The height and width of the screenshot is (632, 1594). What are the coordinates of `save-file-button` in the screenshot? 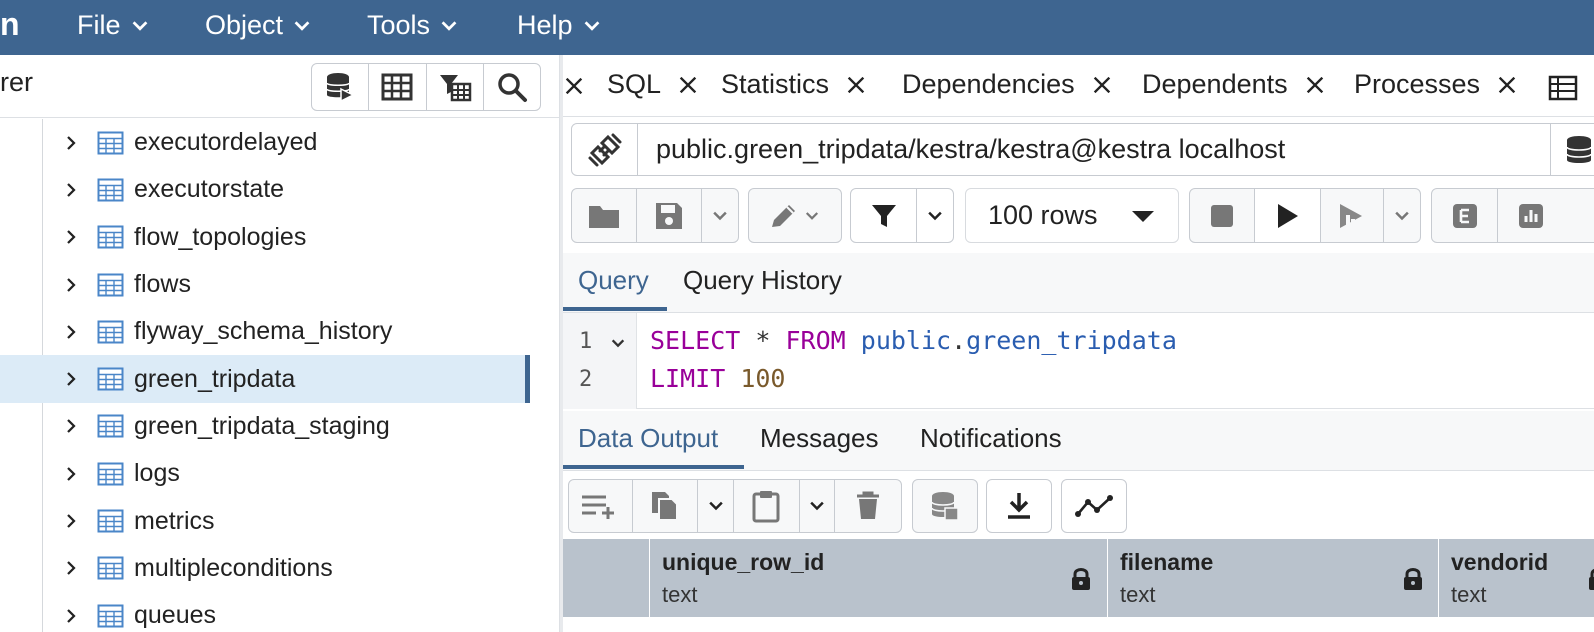 It's located at (669, 215).